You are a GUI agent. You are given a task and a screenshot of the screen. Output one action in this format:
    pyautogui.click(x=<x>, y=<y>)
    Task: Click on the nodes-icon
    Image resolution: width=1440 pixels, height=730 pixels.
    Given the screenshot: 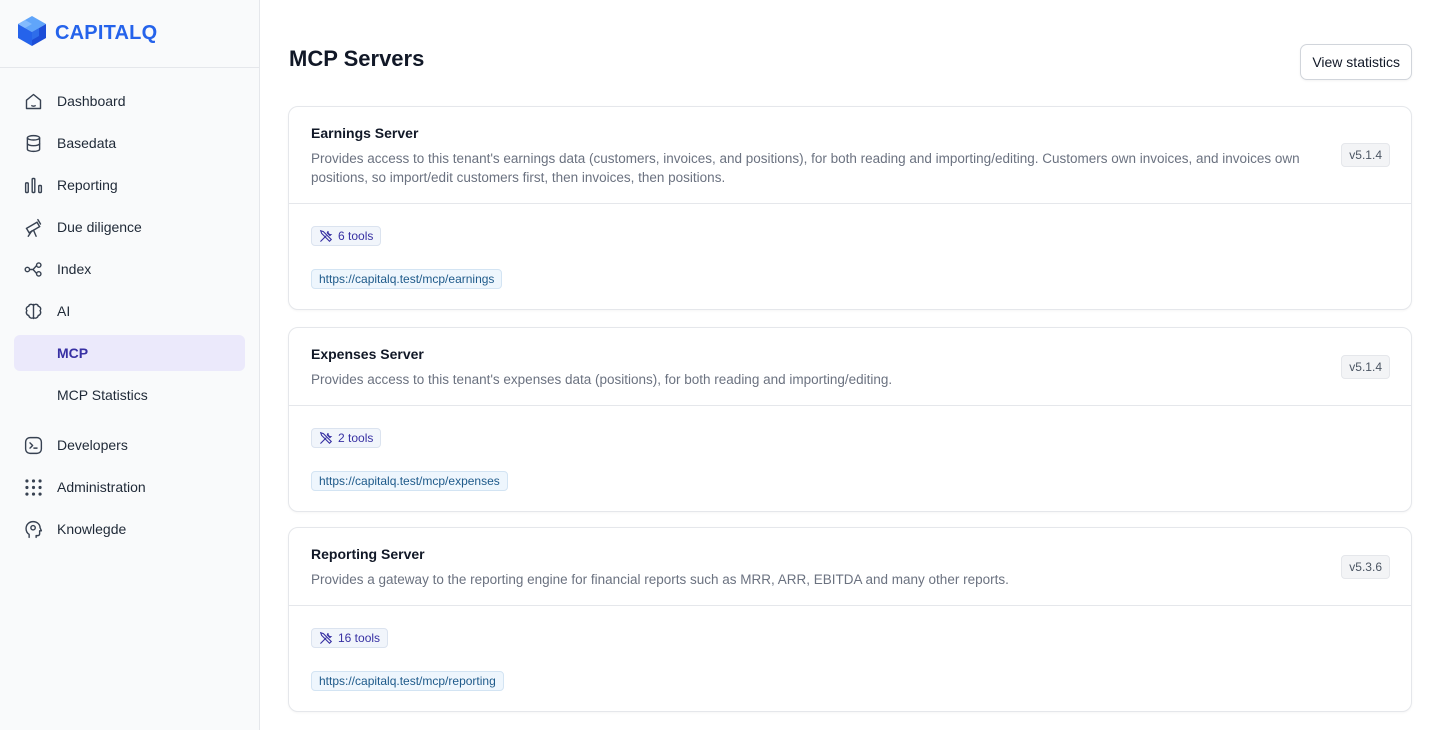 What is the action you would take?
    pyautogui.click(x=33, y=269)
    